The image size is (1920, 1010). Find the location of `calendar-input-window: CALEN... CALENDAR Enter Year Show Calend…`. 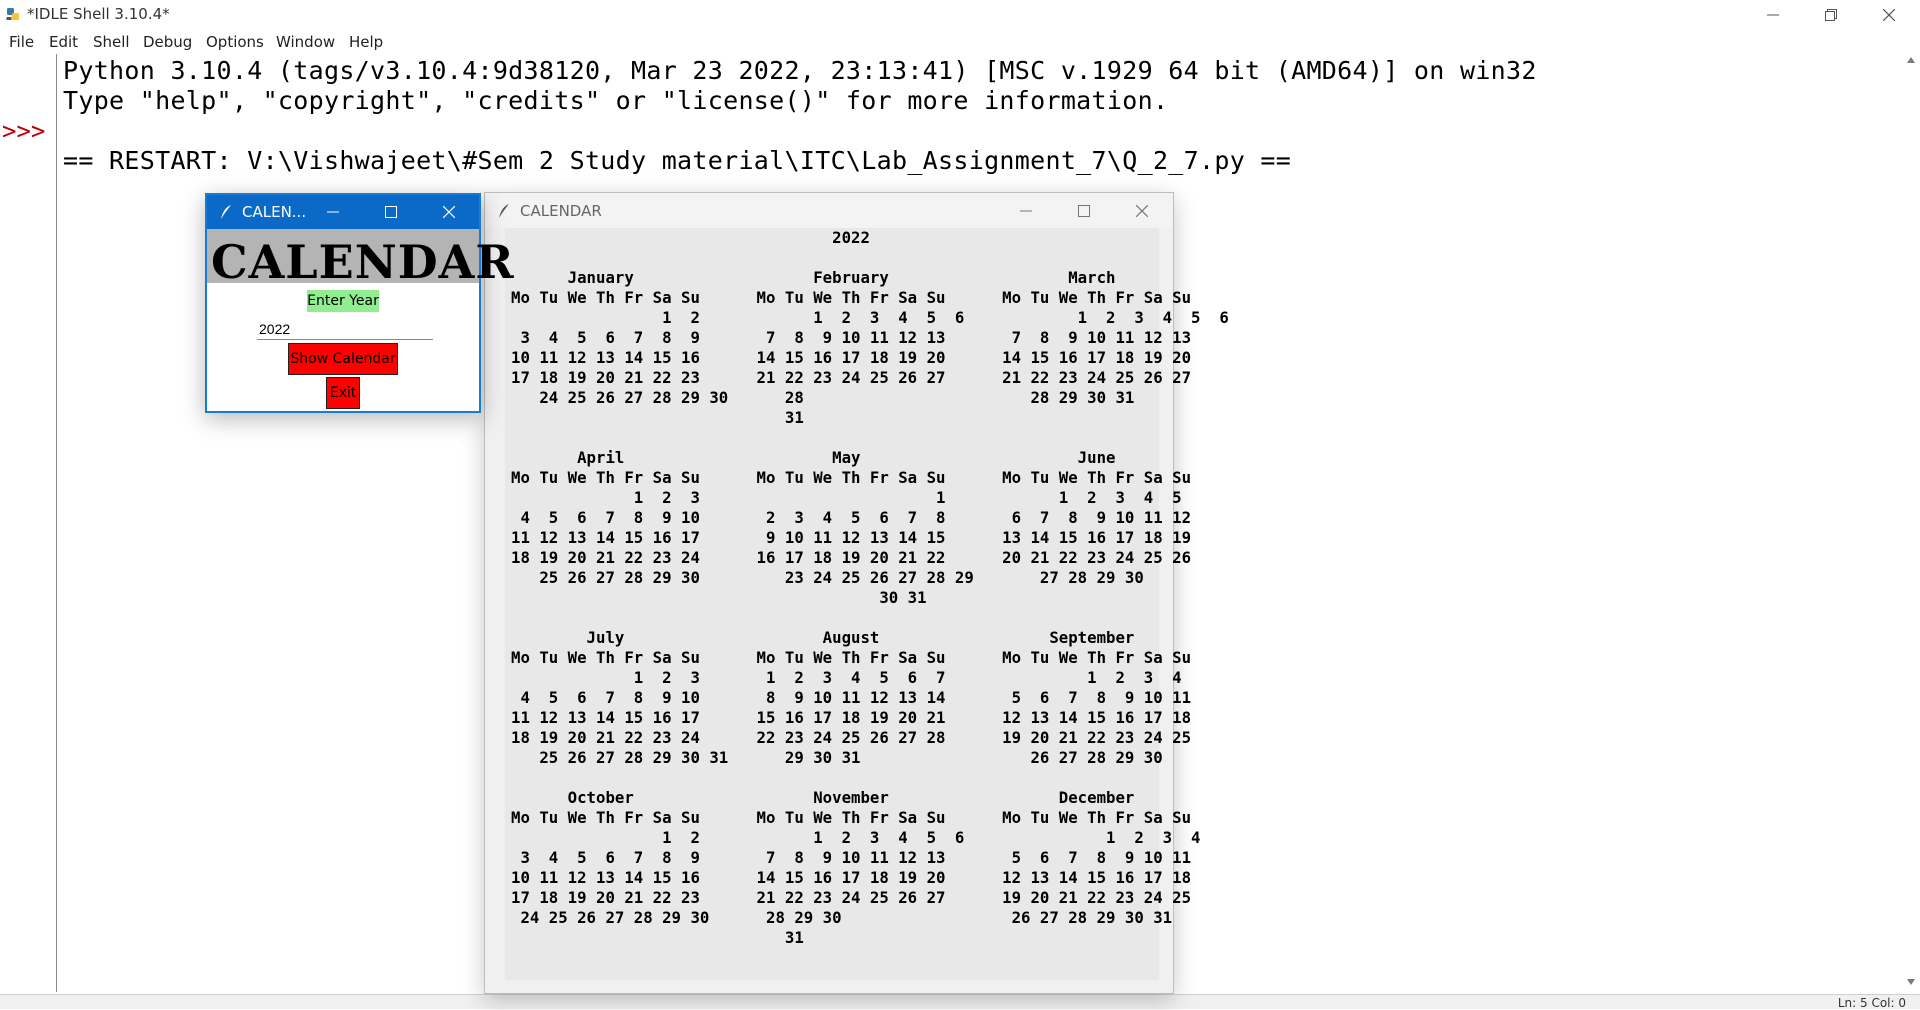

calendar-input-window: CALEN... CALENDAR Enter Year Show Calend… is located at coordinates (359, 303).